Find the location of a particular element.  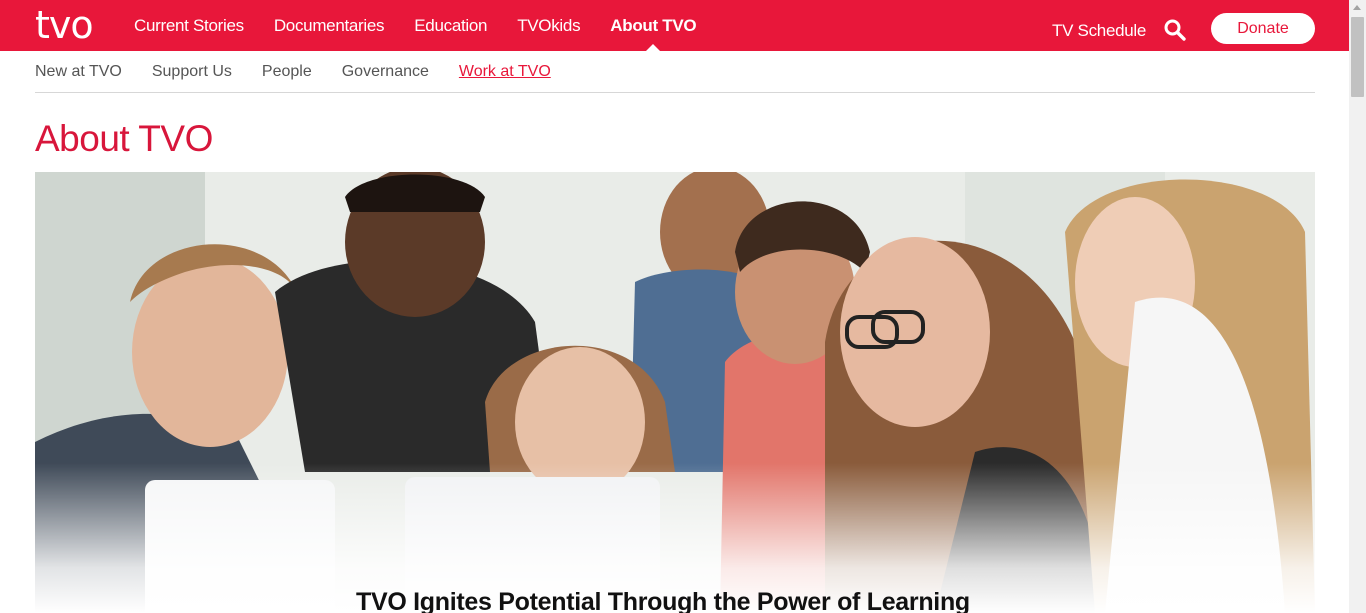

nav-education: Education is located at coordinates (450, 25).